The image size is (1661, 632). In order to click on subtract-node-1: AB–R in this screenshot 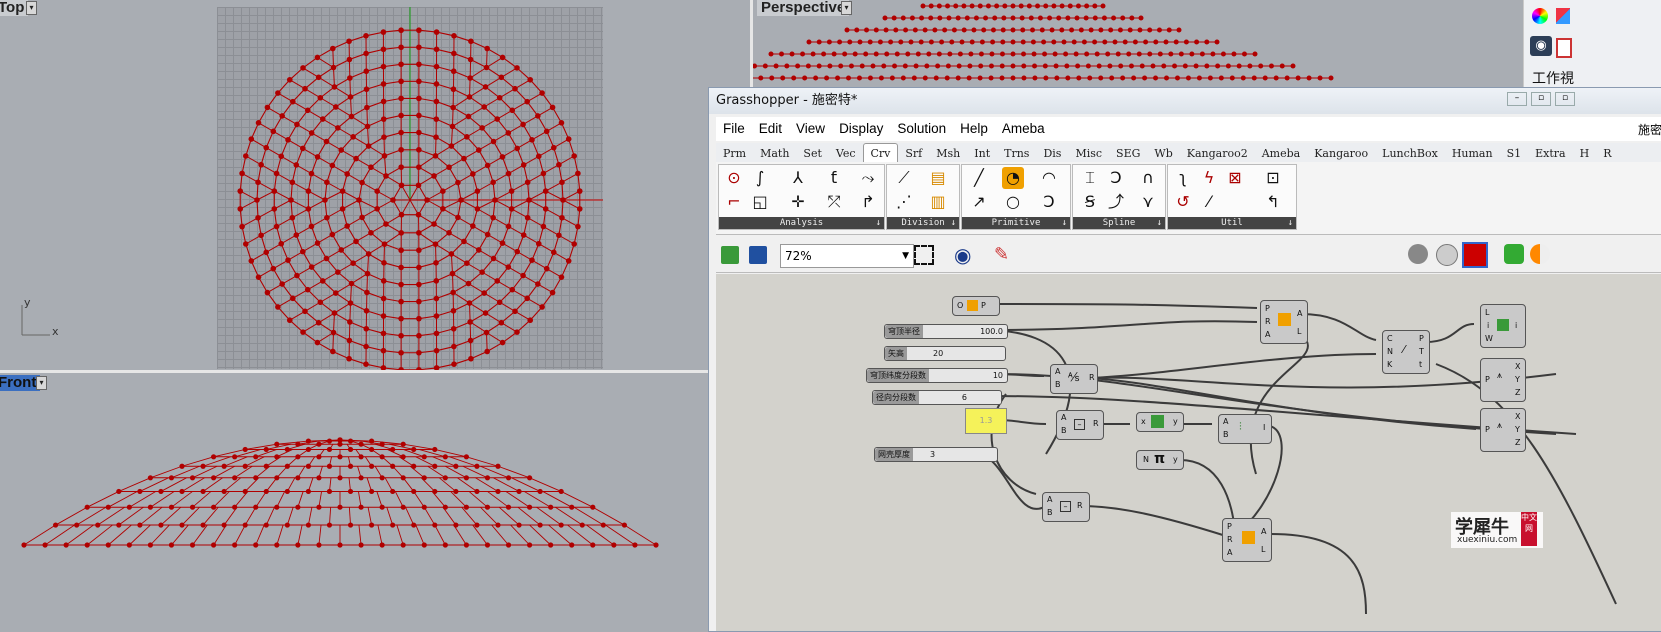, I will do `click(1080, 425)`.